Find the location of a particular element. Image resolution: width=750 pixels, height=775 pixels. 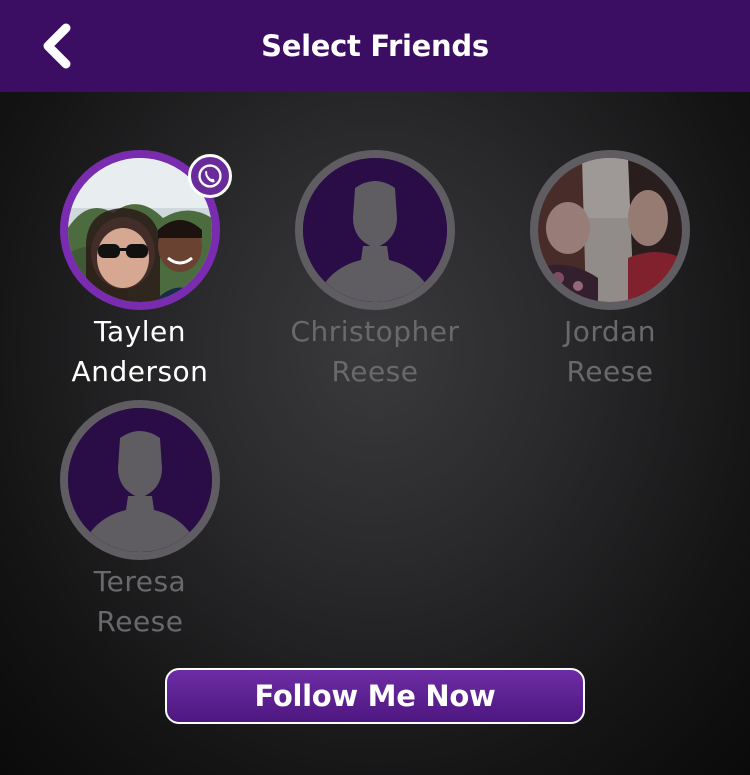

friend-item-teresa-reese: Teresa Reese is located at coordinates (140, 520).